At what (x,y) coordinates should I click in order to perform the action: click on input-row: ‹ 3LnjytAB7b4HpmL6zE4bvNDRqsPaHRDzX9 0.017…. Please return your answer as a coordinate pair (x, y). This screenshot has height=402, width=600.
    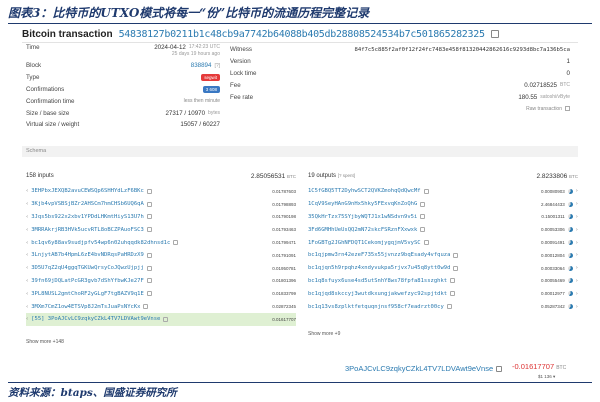
    Looking at the image, I should click on (161, 255).